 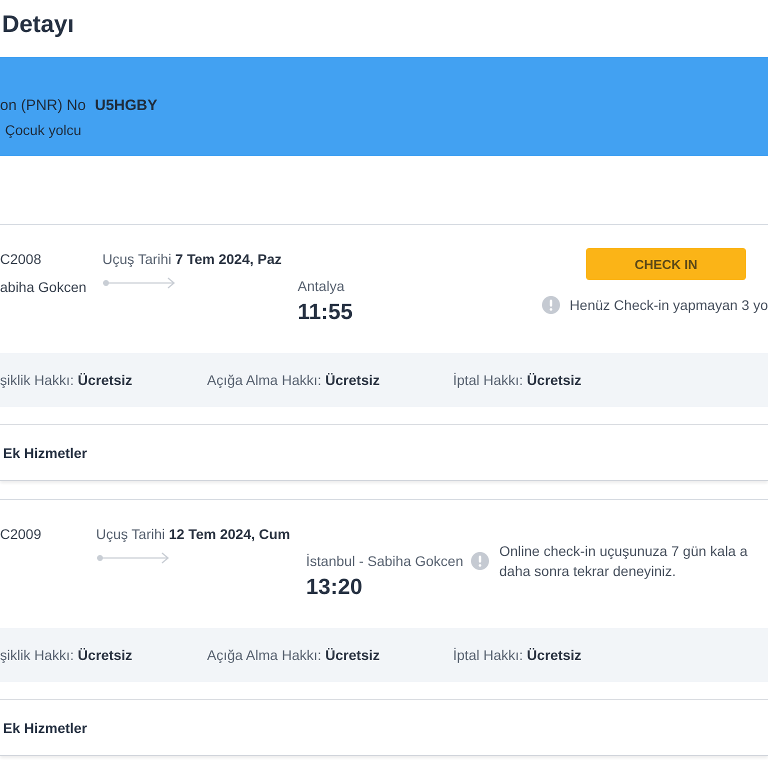 What do you see at coordinates (38, 25) in the screenshot?
I see `page-title: Detayı` at bounding box center [38, 25].